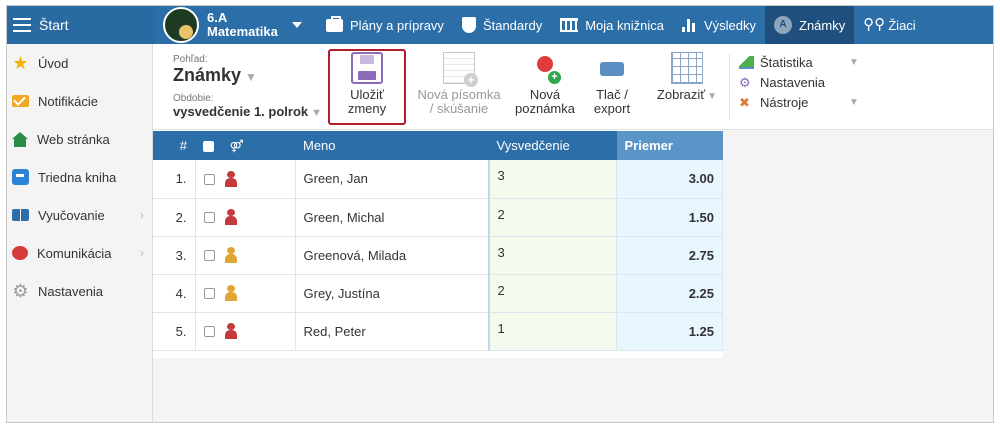 Image resolution: width=1000 pixels, height=428 pixels. I want to click on settings-menu: ⚙ Nastavenia, so click(799, 82).